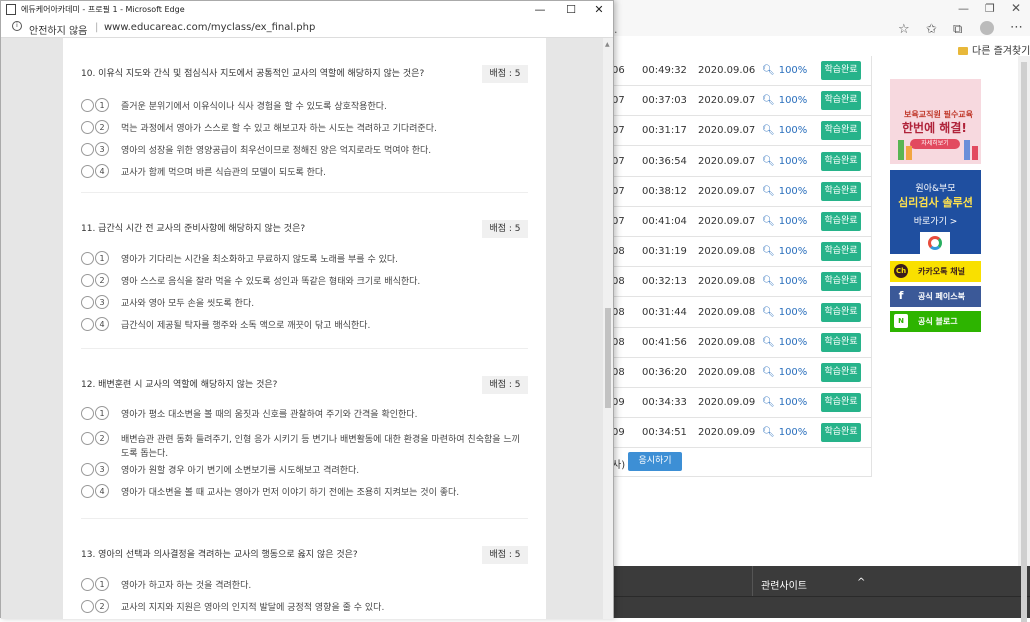  What do you see at coordinates (102, 302) in the screenshot?
I see `option-number: 3` at bounding box center [102, 302].